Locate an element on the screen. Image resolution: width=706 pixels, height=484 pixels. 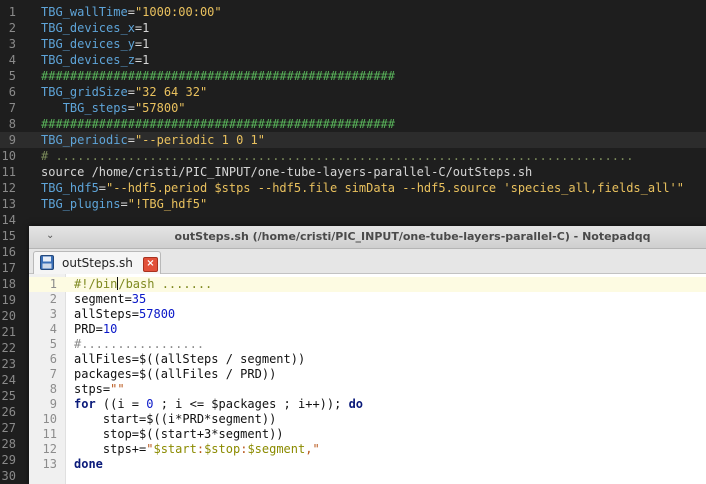
tab-bar: outSteps.sh × is located at coordinates (367, 261).